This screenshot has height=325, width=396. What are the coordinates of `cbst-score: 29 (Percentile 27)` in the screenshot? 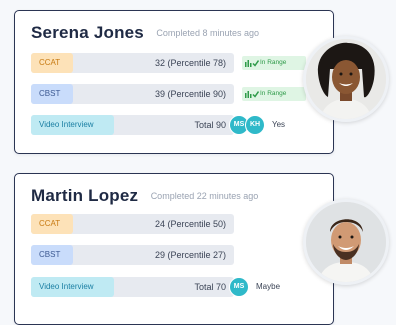 It's located at (190, 255).